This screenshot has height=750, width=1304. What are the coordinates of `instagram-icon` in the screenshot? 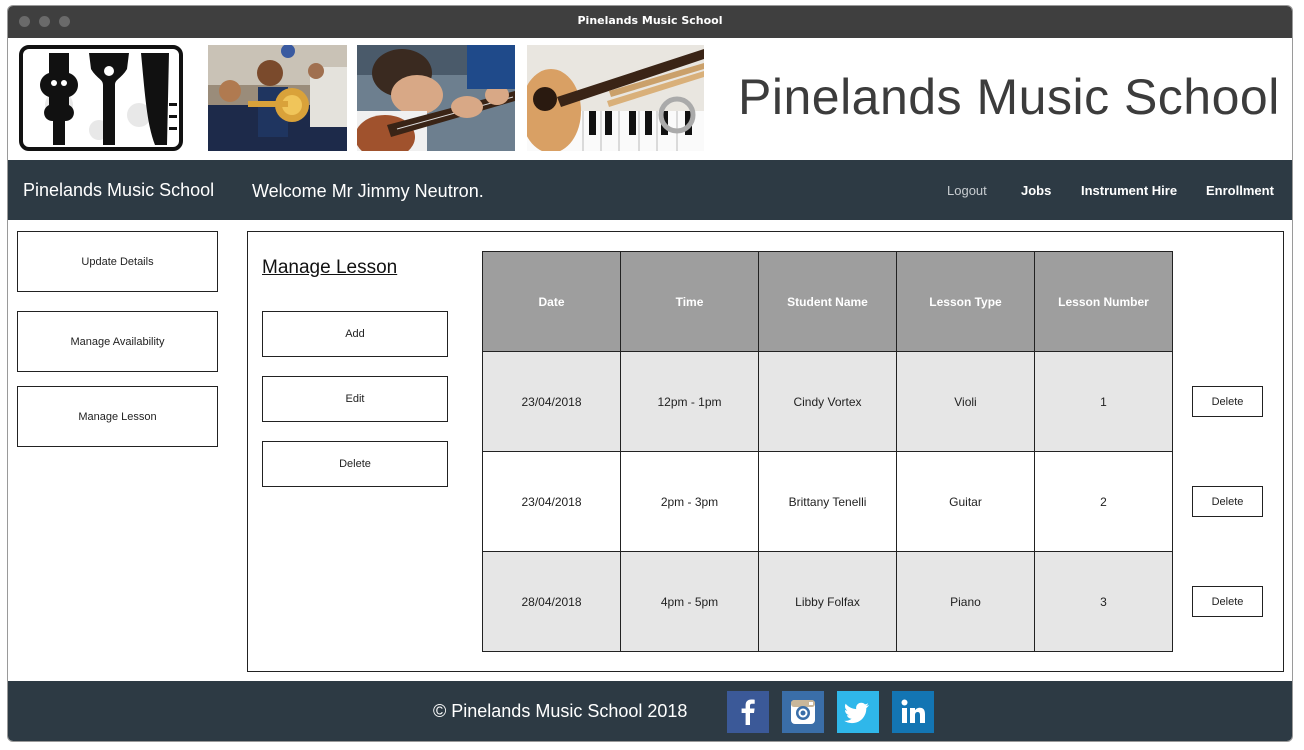 It's located at (803, 712).